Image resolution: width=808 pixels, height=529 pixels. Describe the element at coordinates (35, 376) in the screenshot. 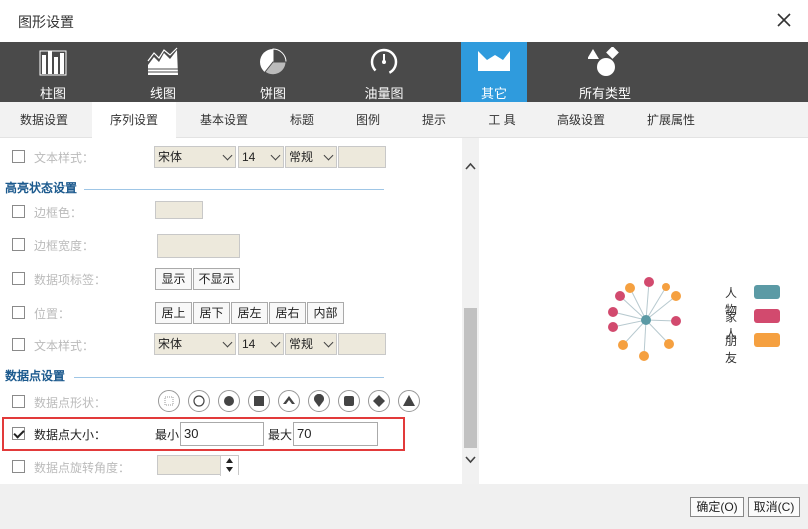

I see `datapoint-section-title: 数据点设置` at that location.